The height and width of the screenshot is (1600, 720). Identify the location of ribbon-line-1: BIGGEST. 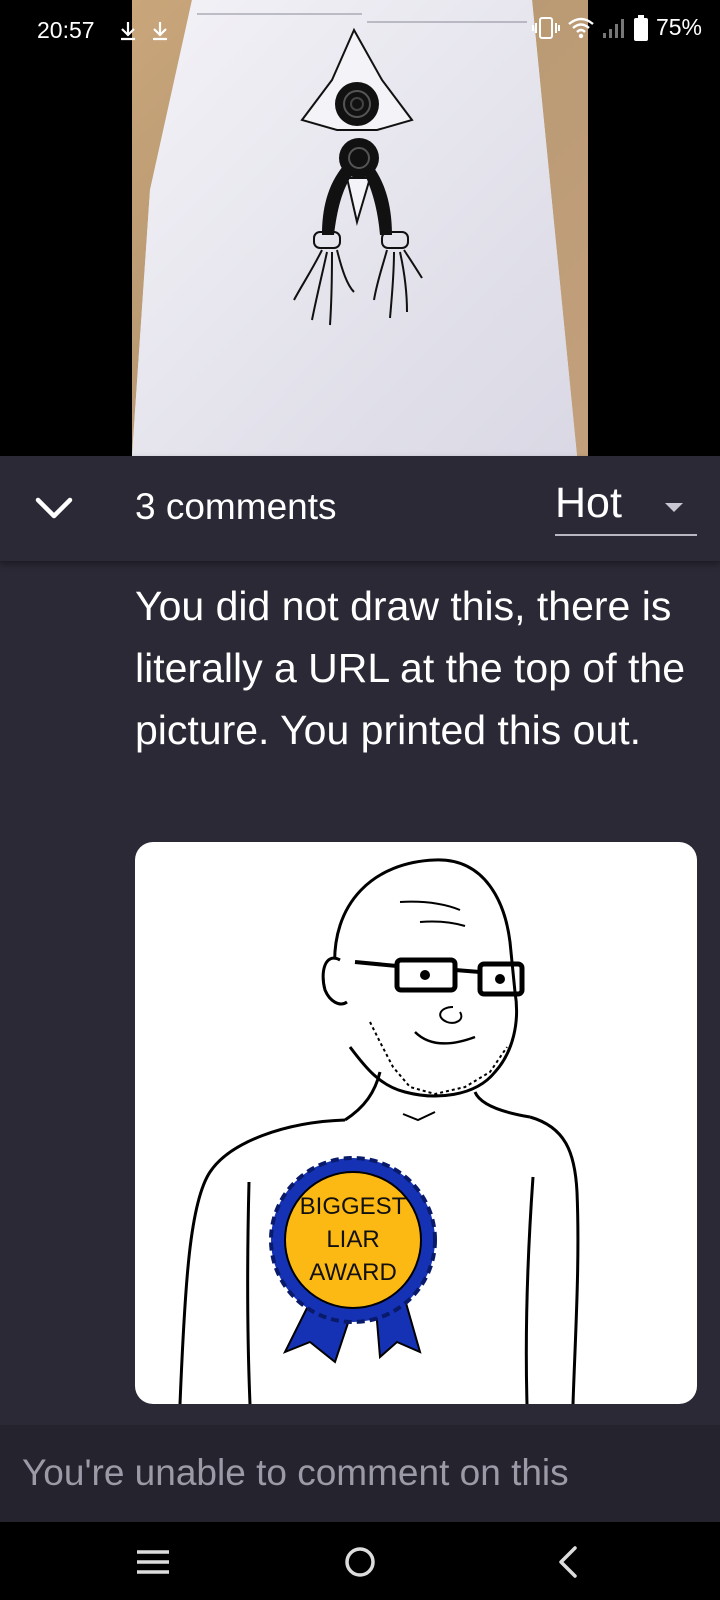
(353, 1206).